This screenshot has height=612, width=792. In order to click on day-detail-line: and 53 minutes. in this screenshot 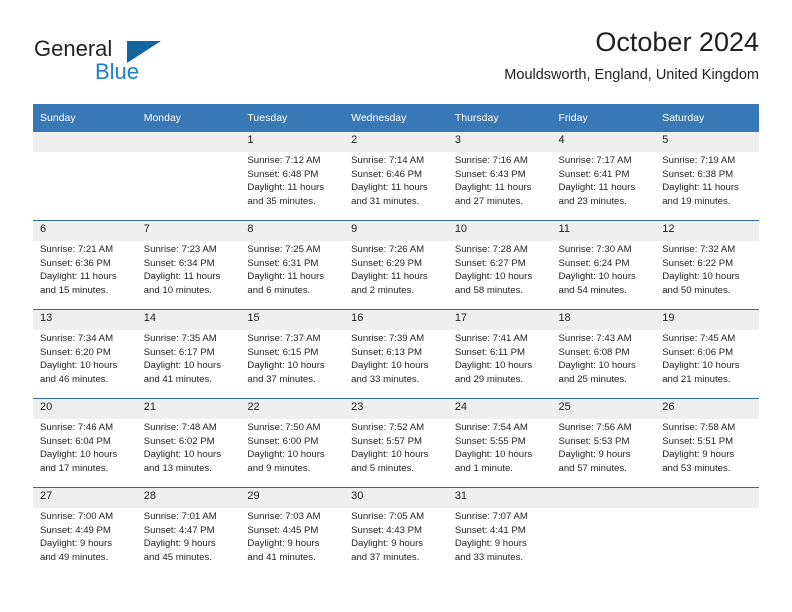, I will do `click(696, 469)`.